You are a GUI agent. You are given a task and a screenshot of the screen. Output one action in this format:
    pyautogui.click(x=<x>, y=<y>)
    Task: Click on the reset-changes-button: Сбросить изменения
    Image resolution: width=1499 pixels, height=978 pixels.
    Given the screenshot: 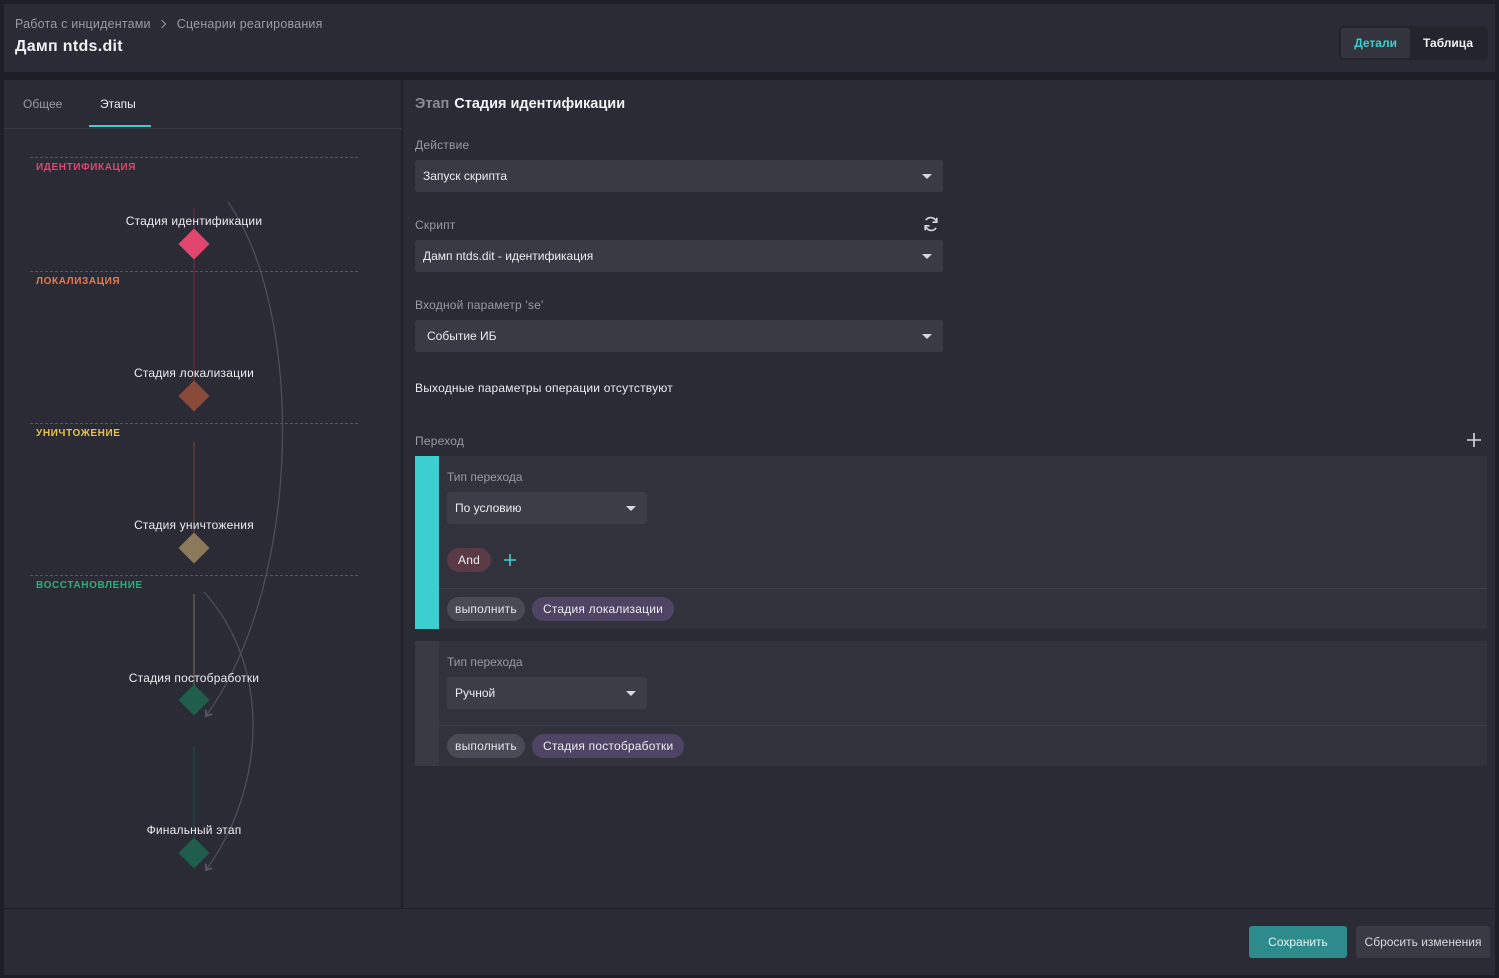 What is the action you would take?
    pyautogui.click(x=1423, y=942)
    